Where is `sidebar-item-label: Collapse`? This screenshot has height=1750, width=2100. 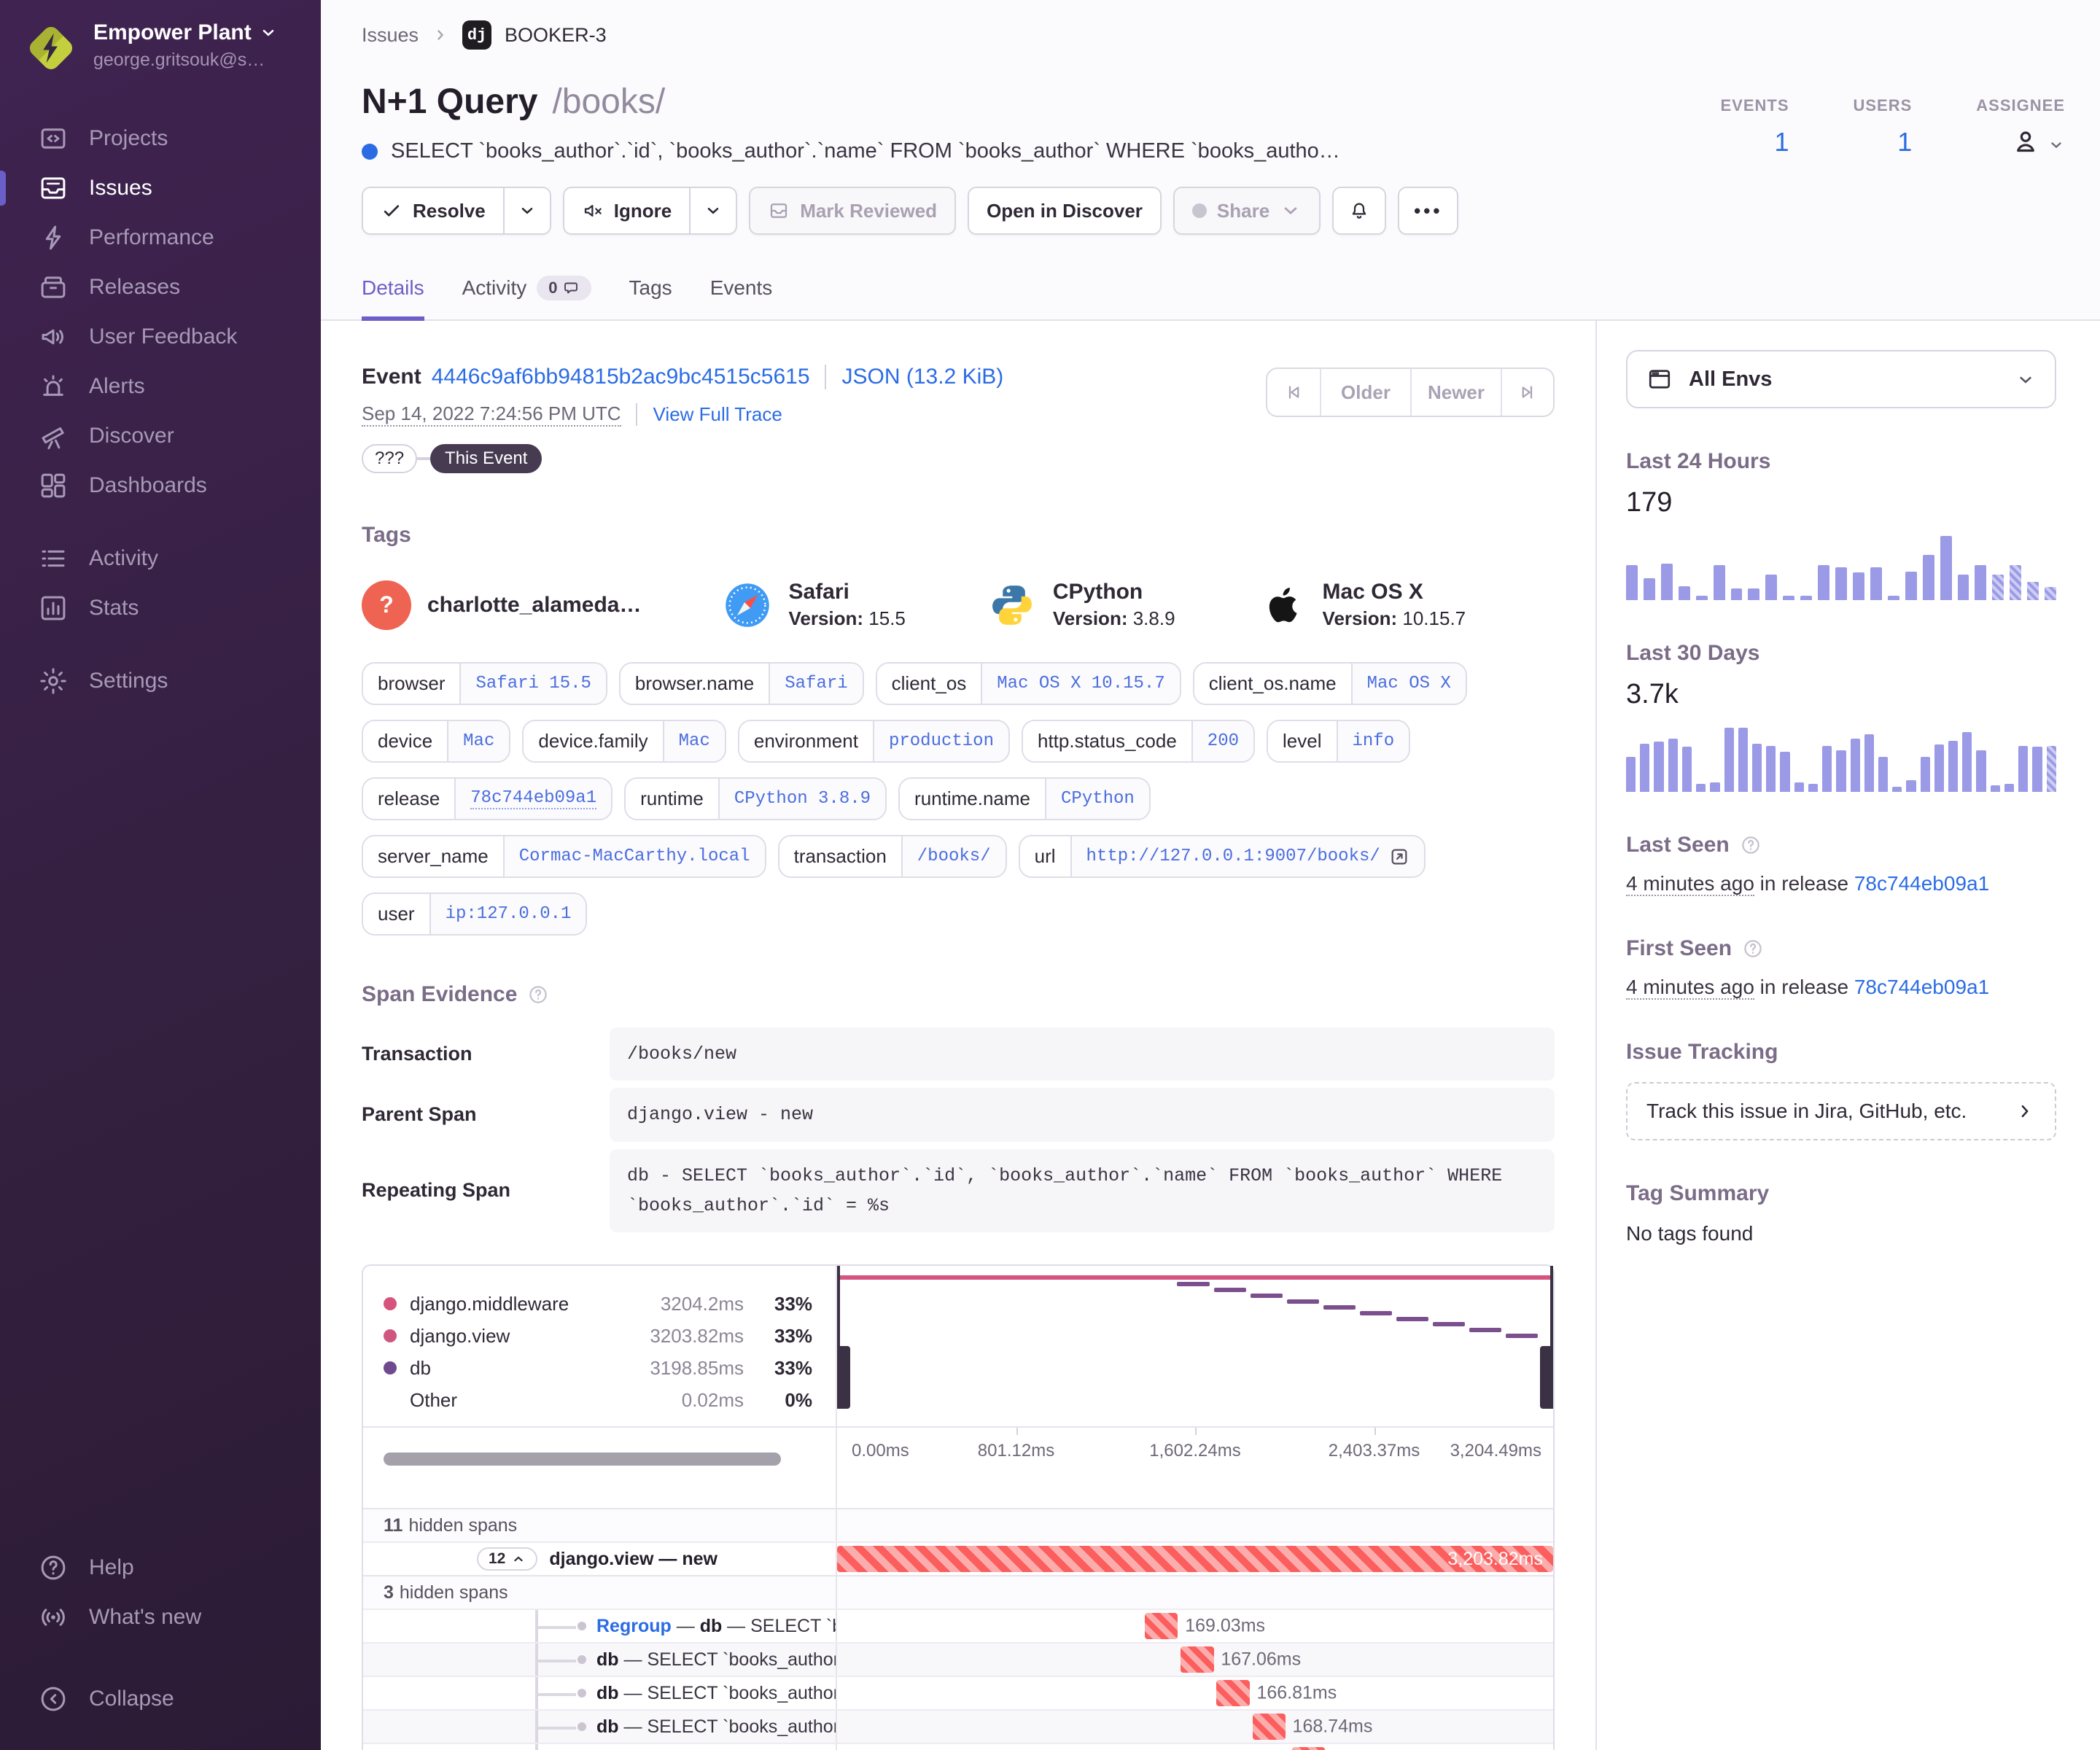 sidebar-item-label: Collapse is located at coordinates (131, 1699).